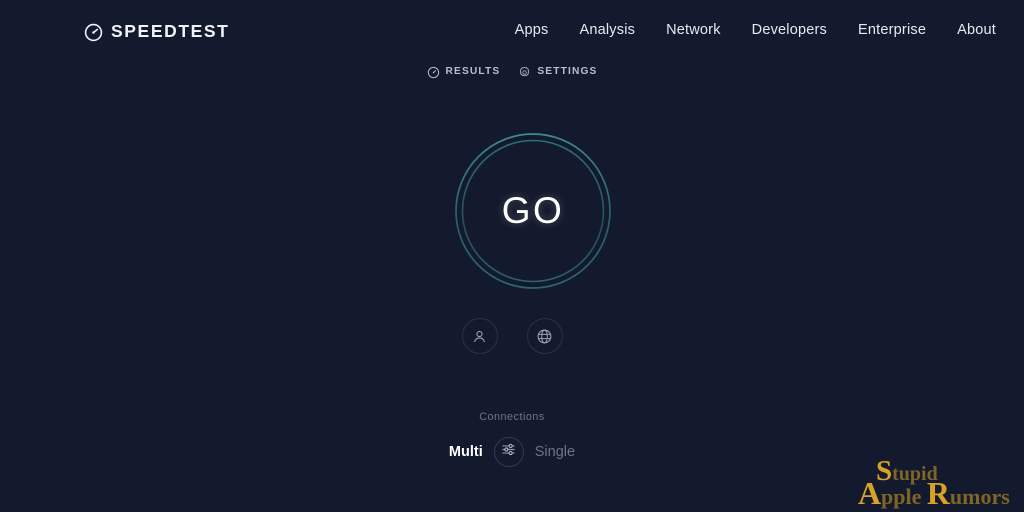 The image size is (1024, 512). What do you see at coordinates (607, 30) in the screenshot?
I see `nav-item-analysis: Analysis` at bounding box center [607, 30].